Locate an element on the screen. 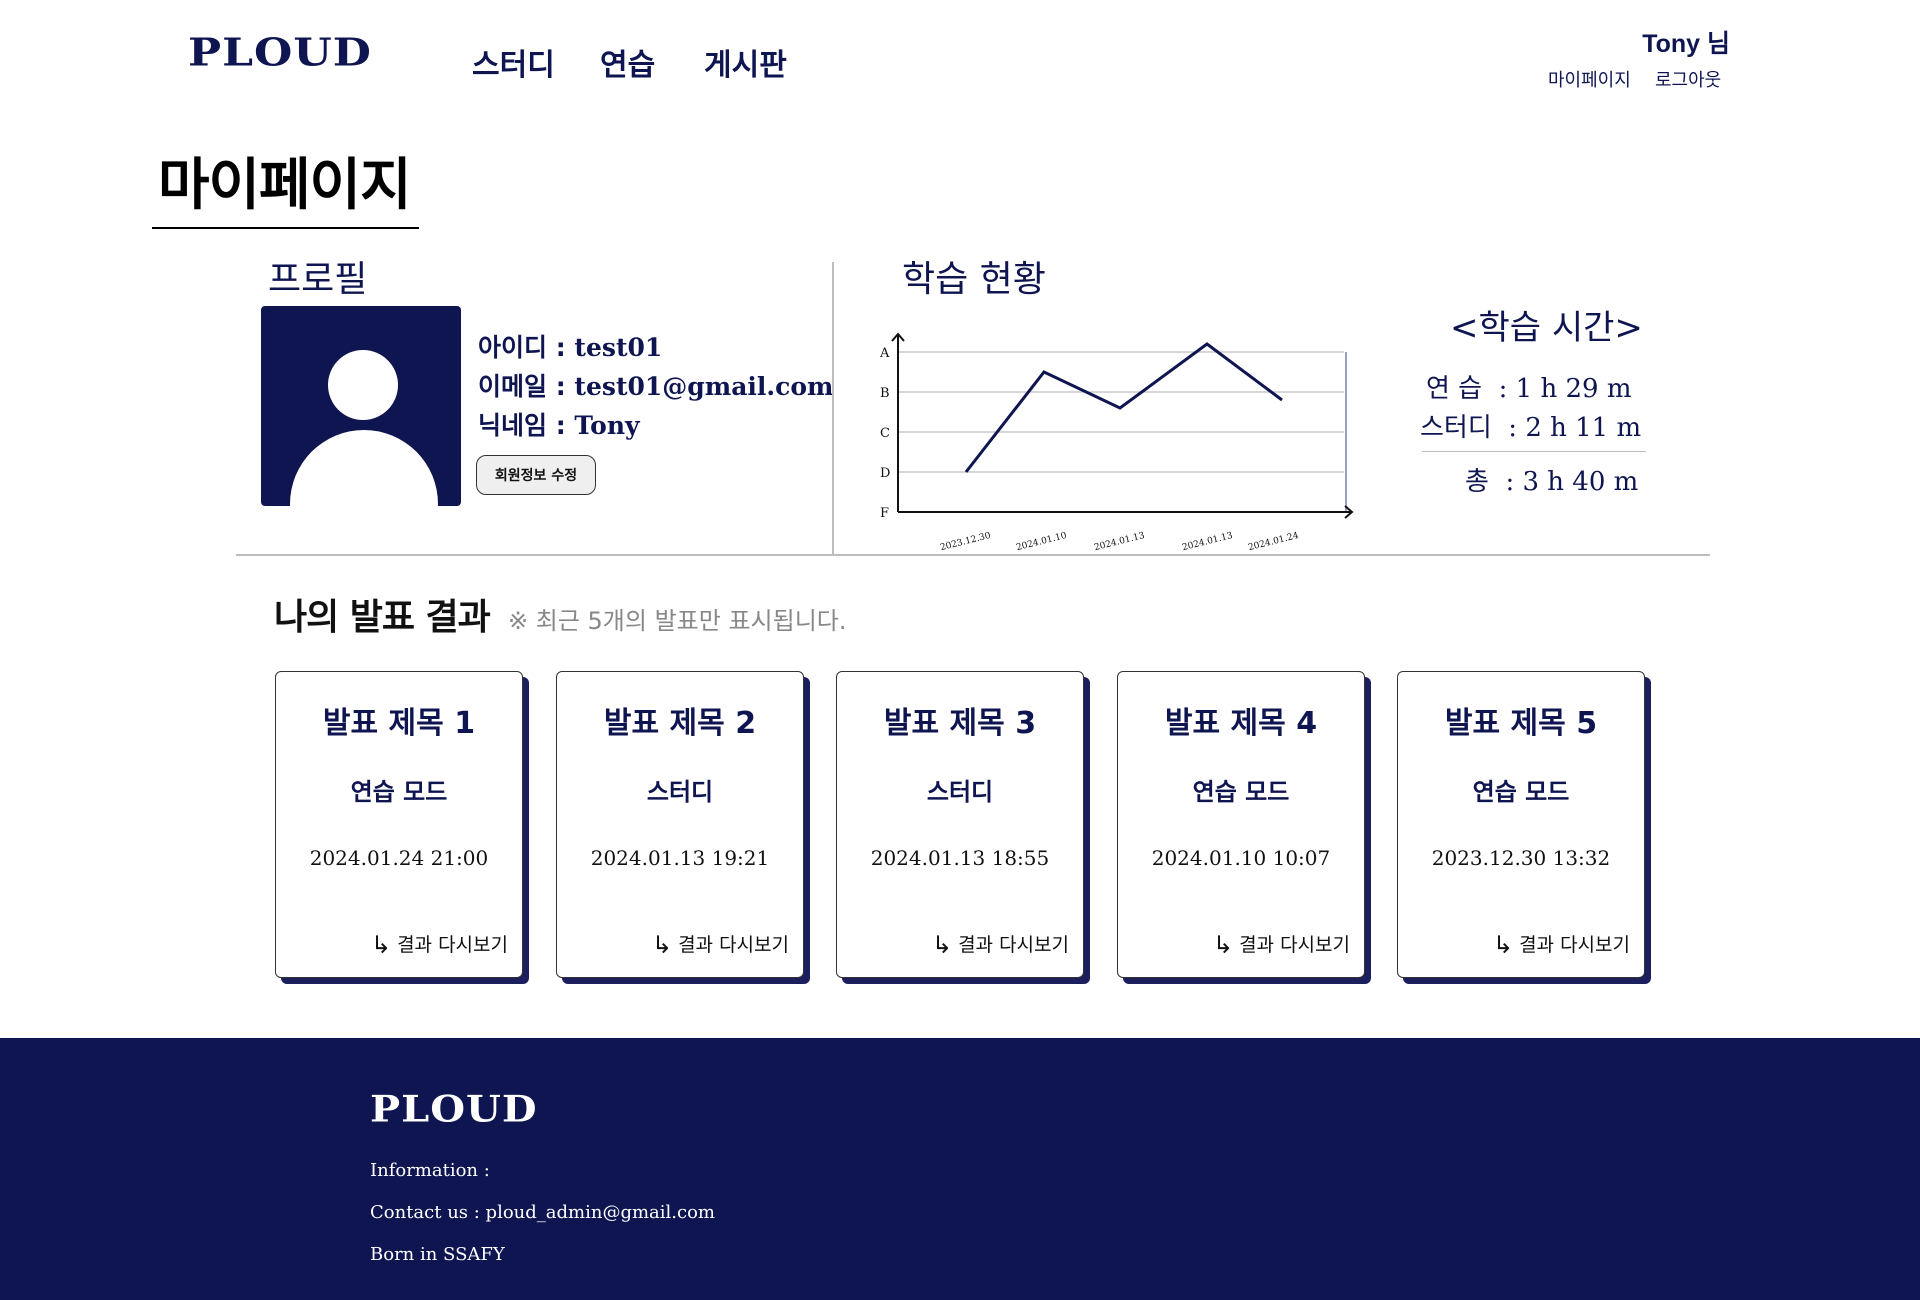 The height and width of the screenshot is (1300, 1920). total-time-row: 총 : 3 h 40 m is located at coordinates (1551, 479).